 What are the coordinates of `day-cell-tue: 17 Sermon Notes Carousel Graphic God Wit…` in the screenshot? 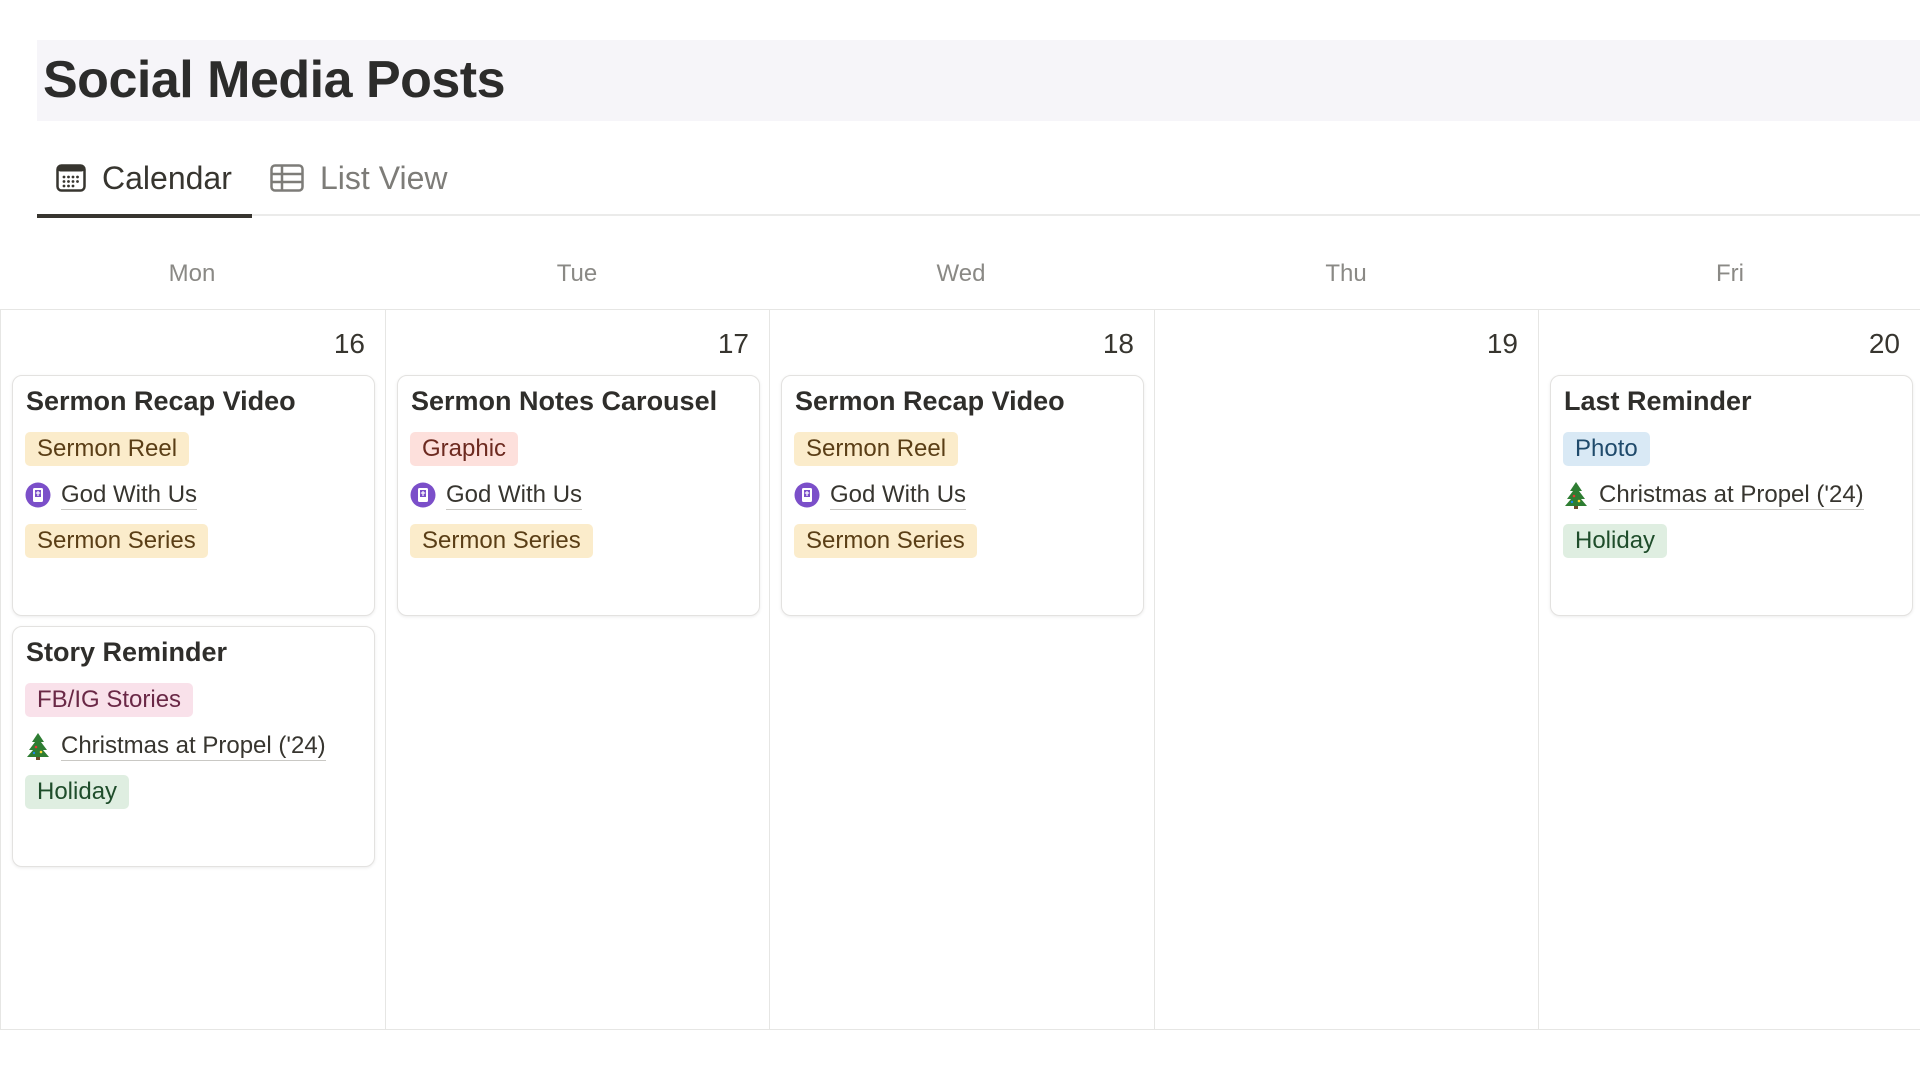 It's located at (577, 670).